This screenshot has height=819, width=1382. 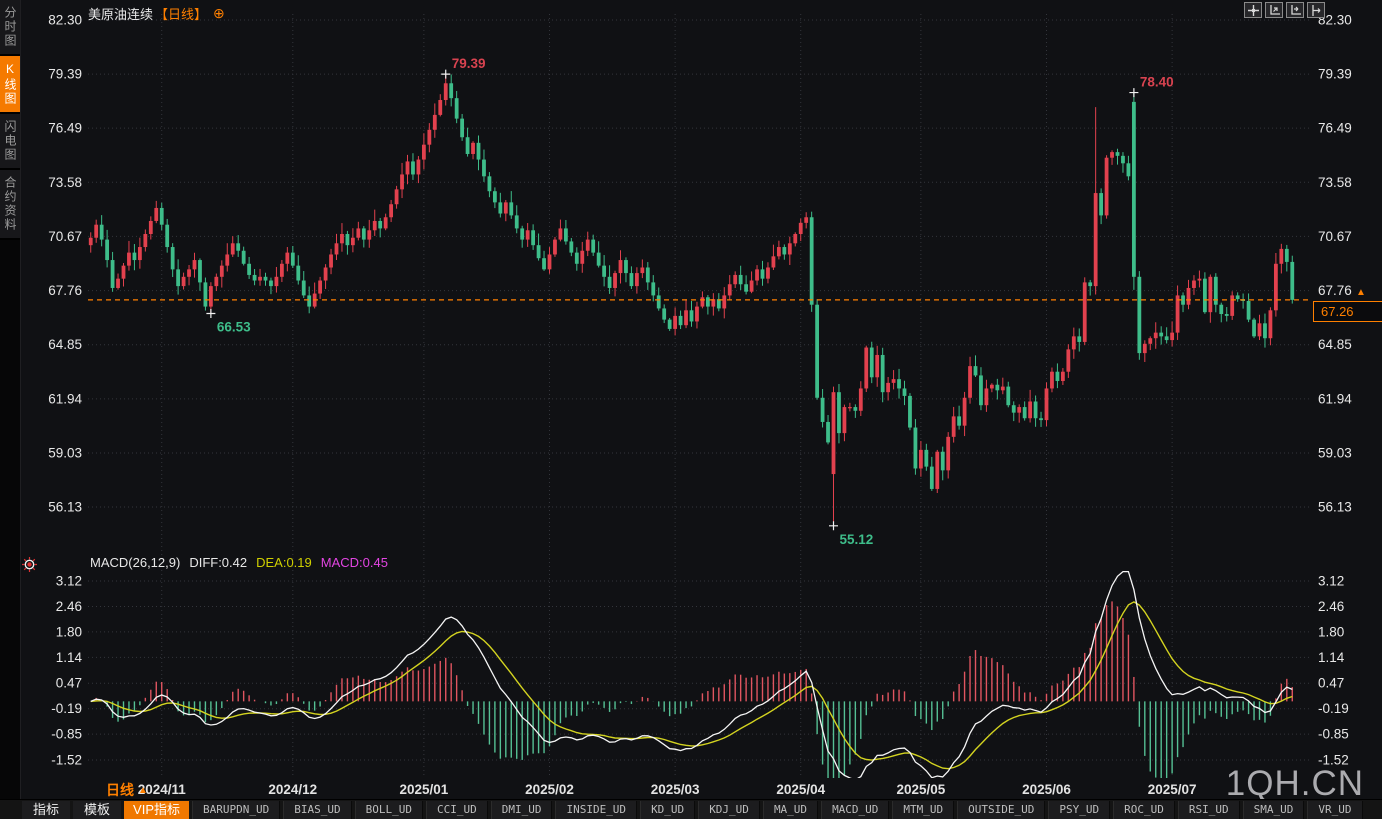 What do you see at coordinates (1335, 809) in the screenshot?
I see `indicator-button-vr_ud: VR_UD` at bounding box center [1335, 809].